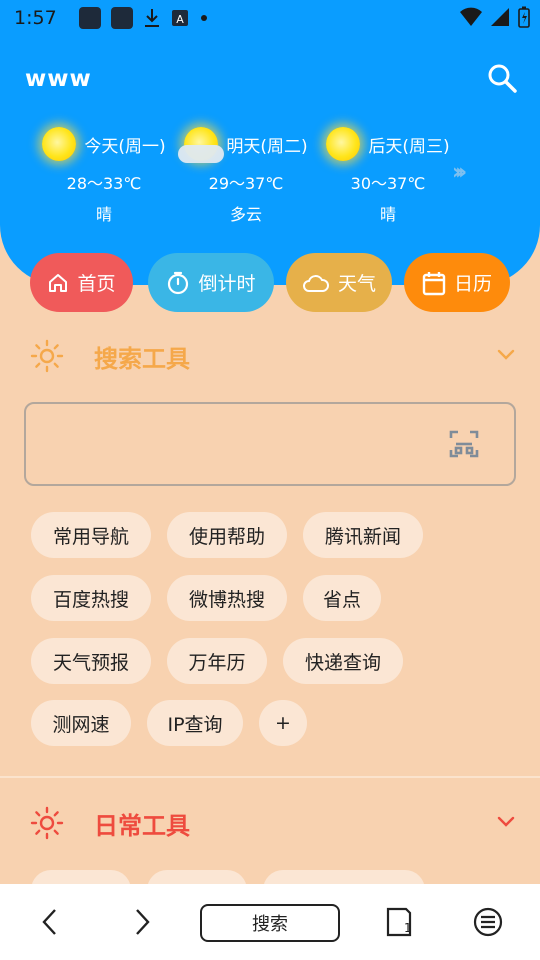  I want to click on dot-icon, so click(203, 18).